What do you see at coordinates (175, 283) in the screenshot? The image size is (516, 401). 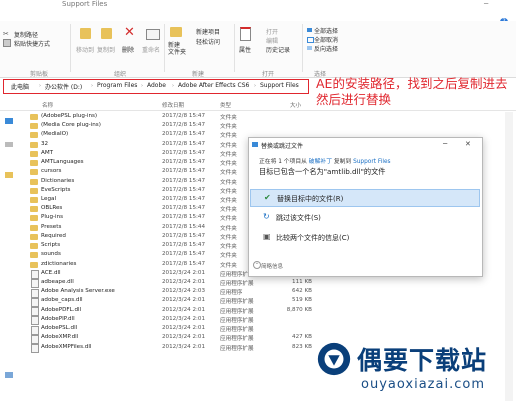 I see `file-row: adbeape.dll 2012/3/24 2:01 应用程序扩展 111 KB` at bounding box center [175, 283].